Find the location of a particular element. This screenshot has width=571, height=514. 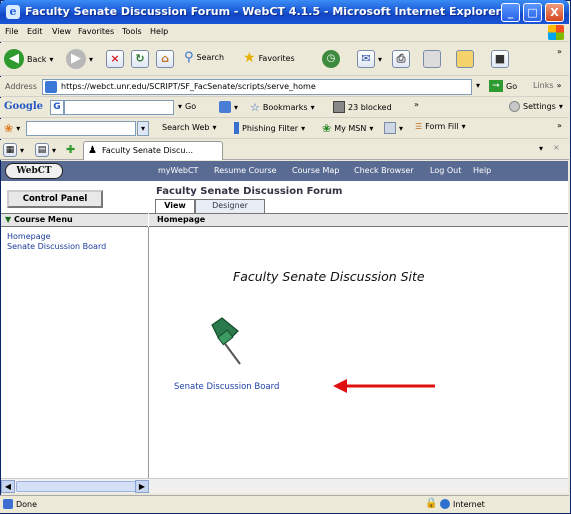

sidebar-link-homepage: Homepage is located at coordinates (29, 236).